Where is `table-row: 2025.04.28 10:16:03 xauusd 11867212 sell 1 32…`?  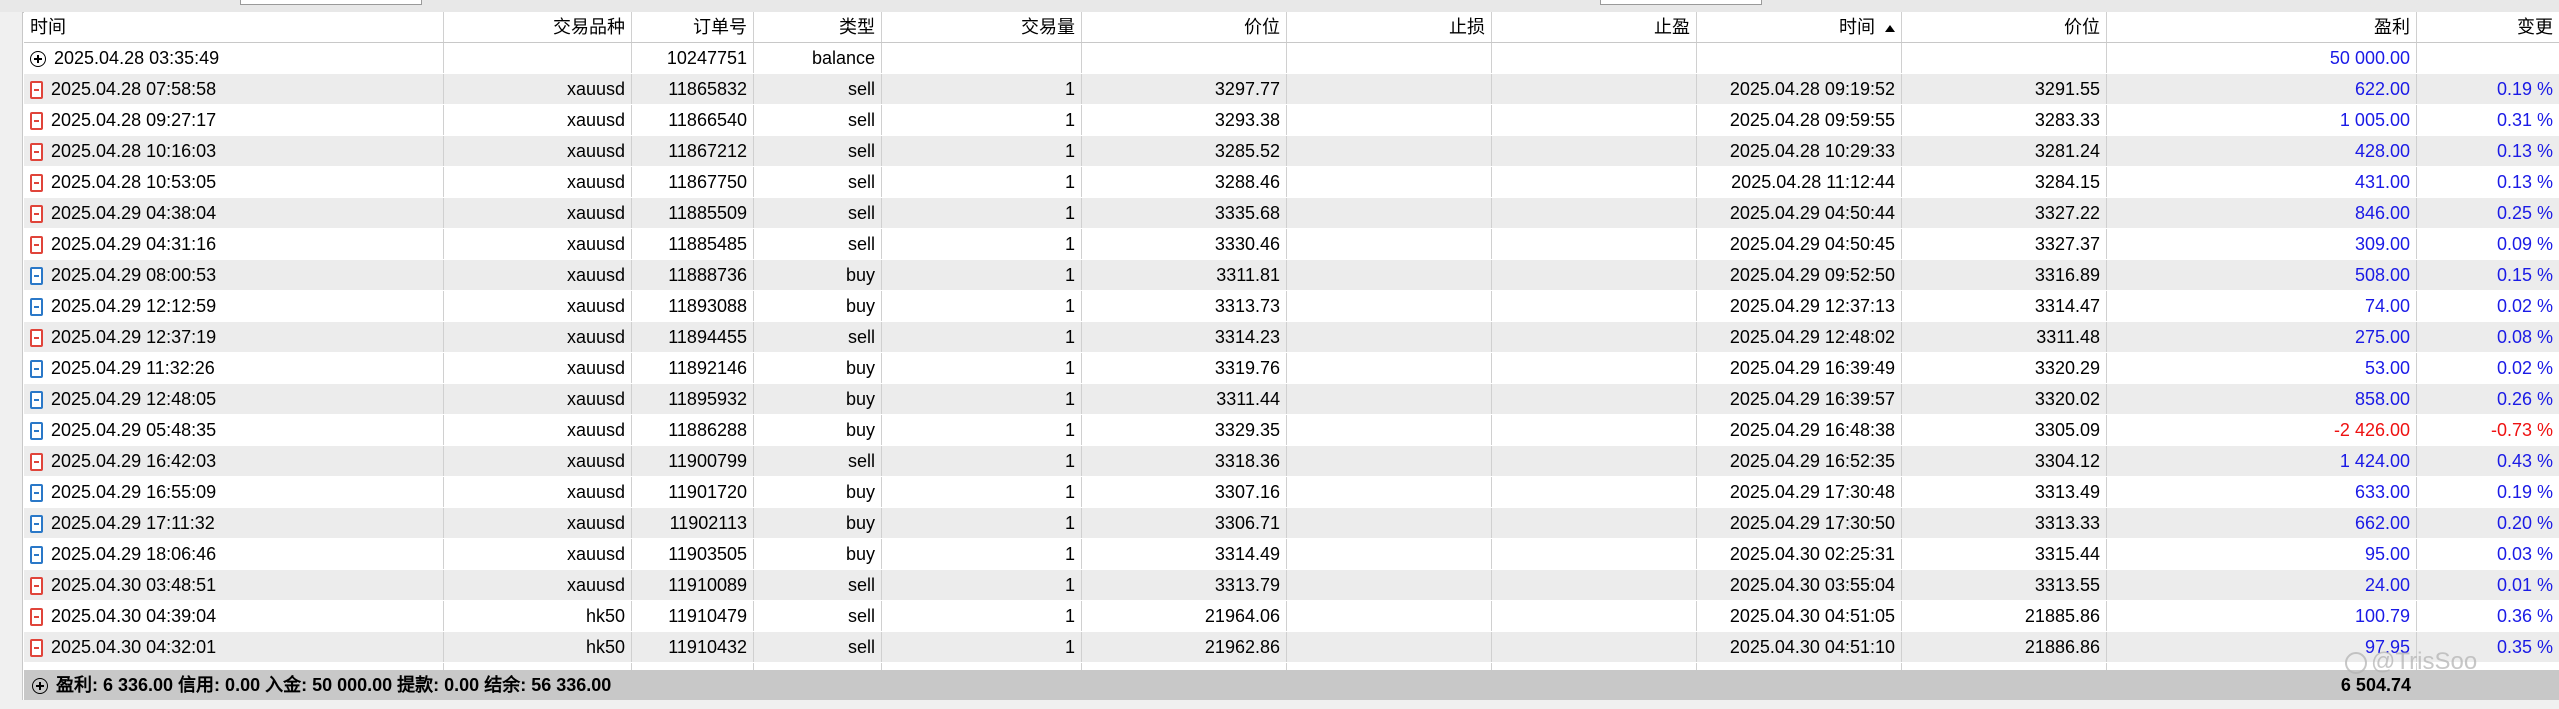 table-row: 2025.04.28 10:16:03 xauusd 11867212 sell 1 32… is located at coordinates (1291, 151).